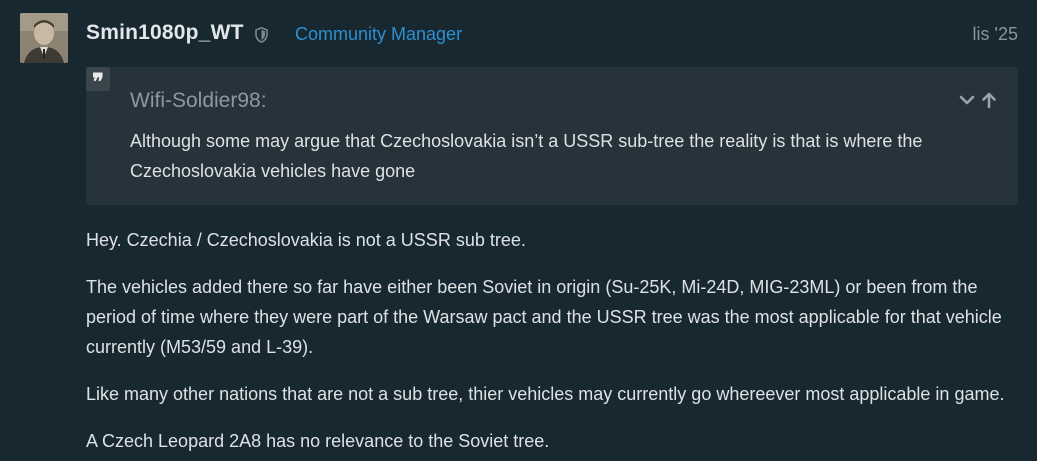 The height and width of the screenshot is (461, 1037). Describe the element at coordinates (989, 100) in the screenshot. I see `arrow-up-icon` at that location.